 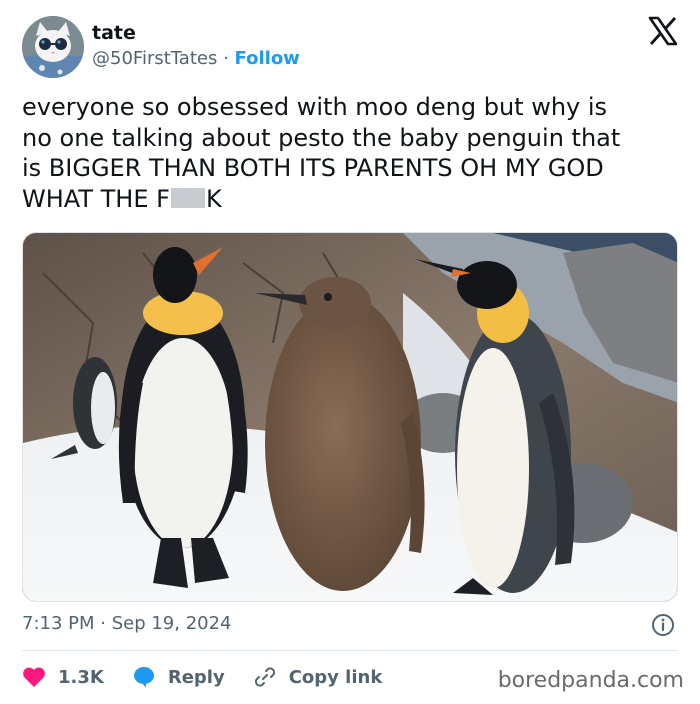 What do you see at coordinates (127, 624) in the screenshot?
I see `tweet-timestamp: 7:13 PM · Sep 19, 2024` at bounding box center [127, 624].